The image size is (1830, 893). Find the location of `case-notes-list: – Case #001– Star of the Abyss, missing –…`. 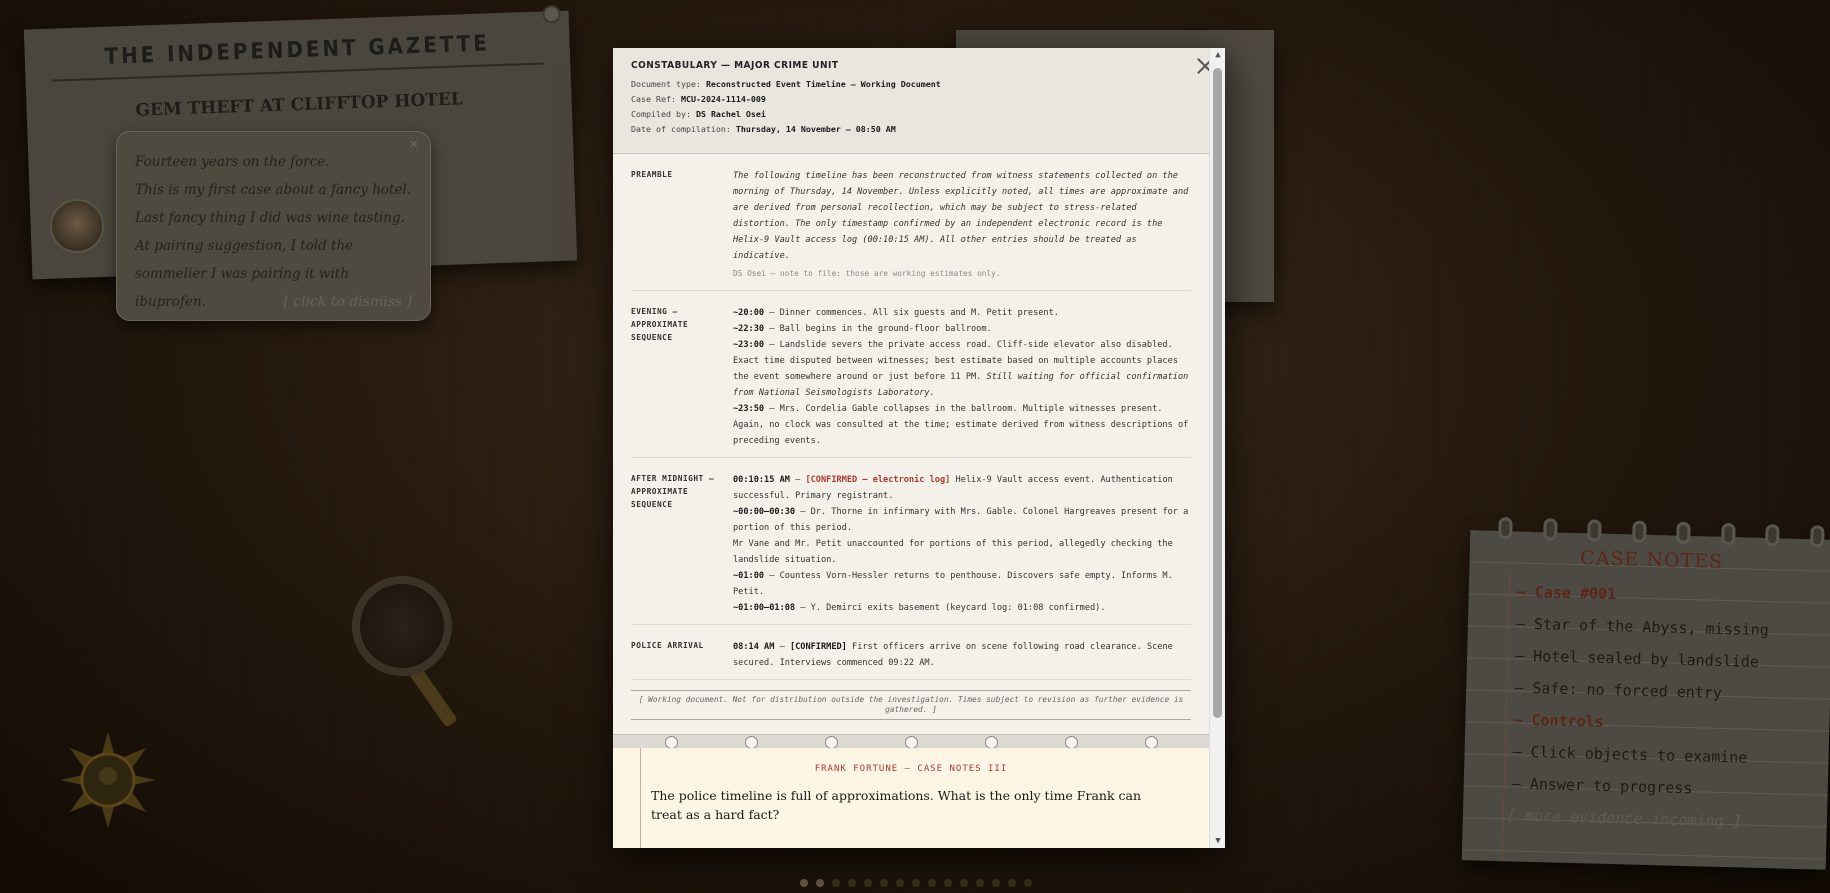

case-notes-list: – Case #001– Star of the Abyss, missing –… is located at coordinates (1646, 706).